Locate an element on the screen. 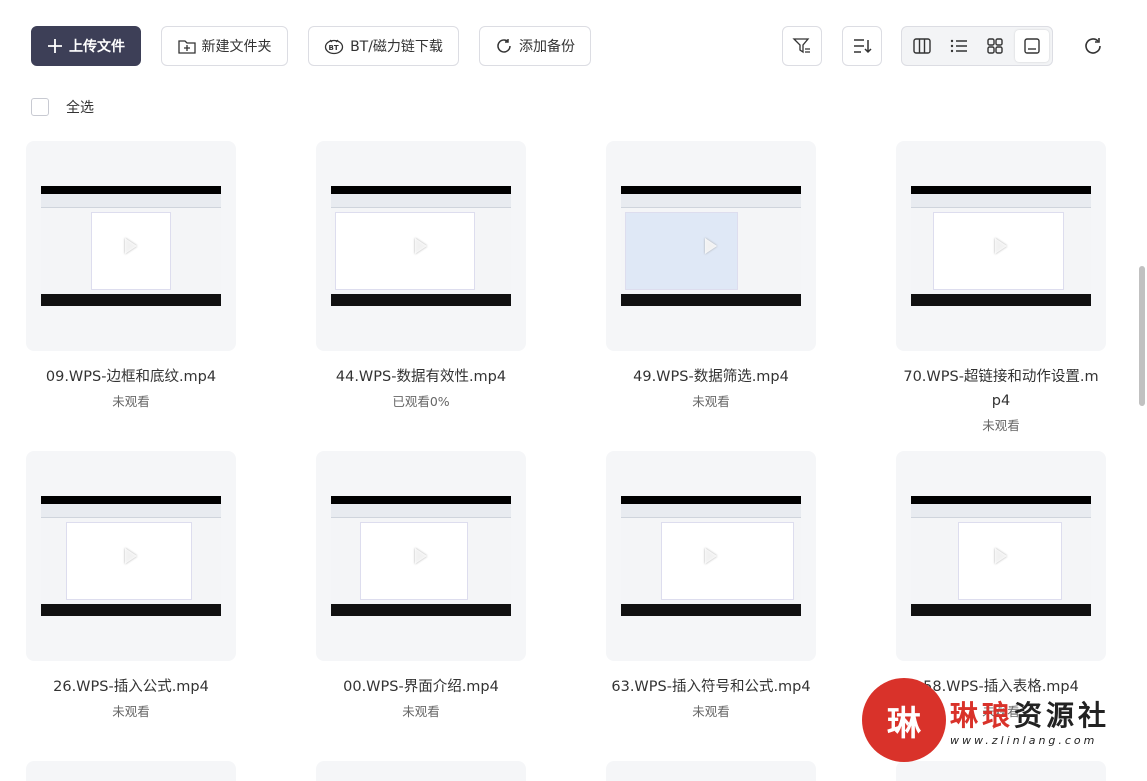 Image resolution: width=1147 pixels, height=781 pixels. file-card: 70.WPS-超链接和动作设置.mp4 未观看 is located at coordinates (1001, 287).